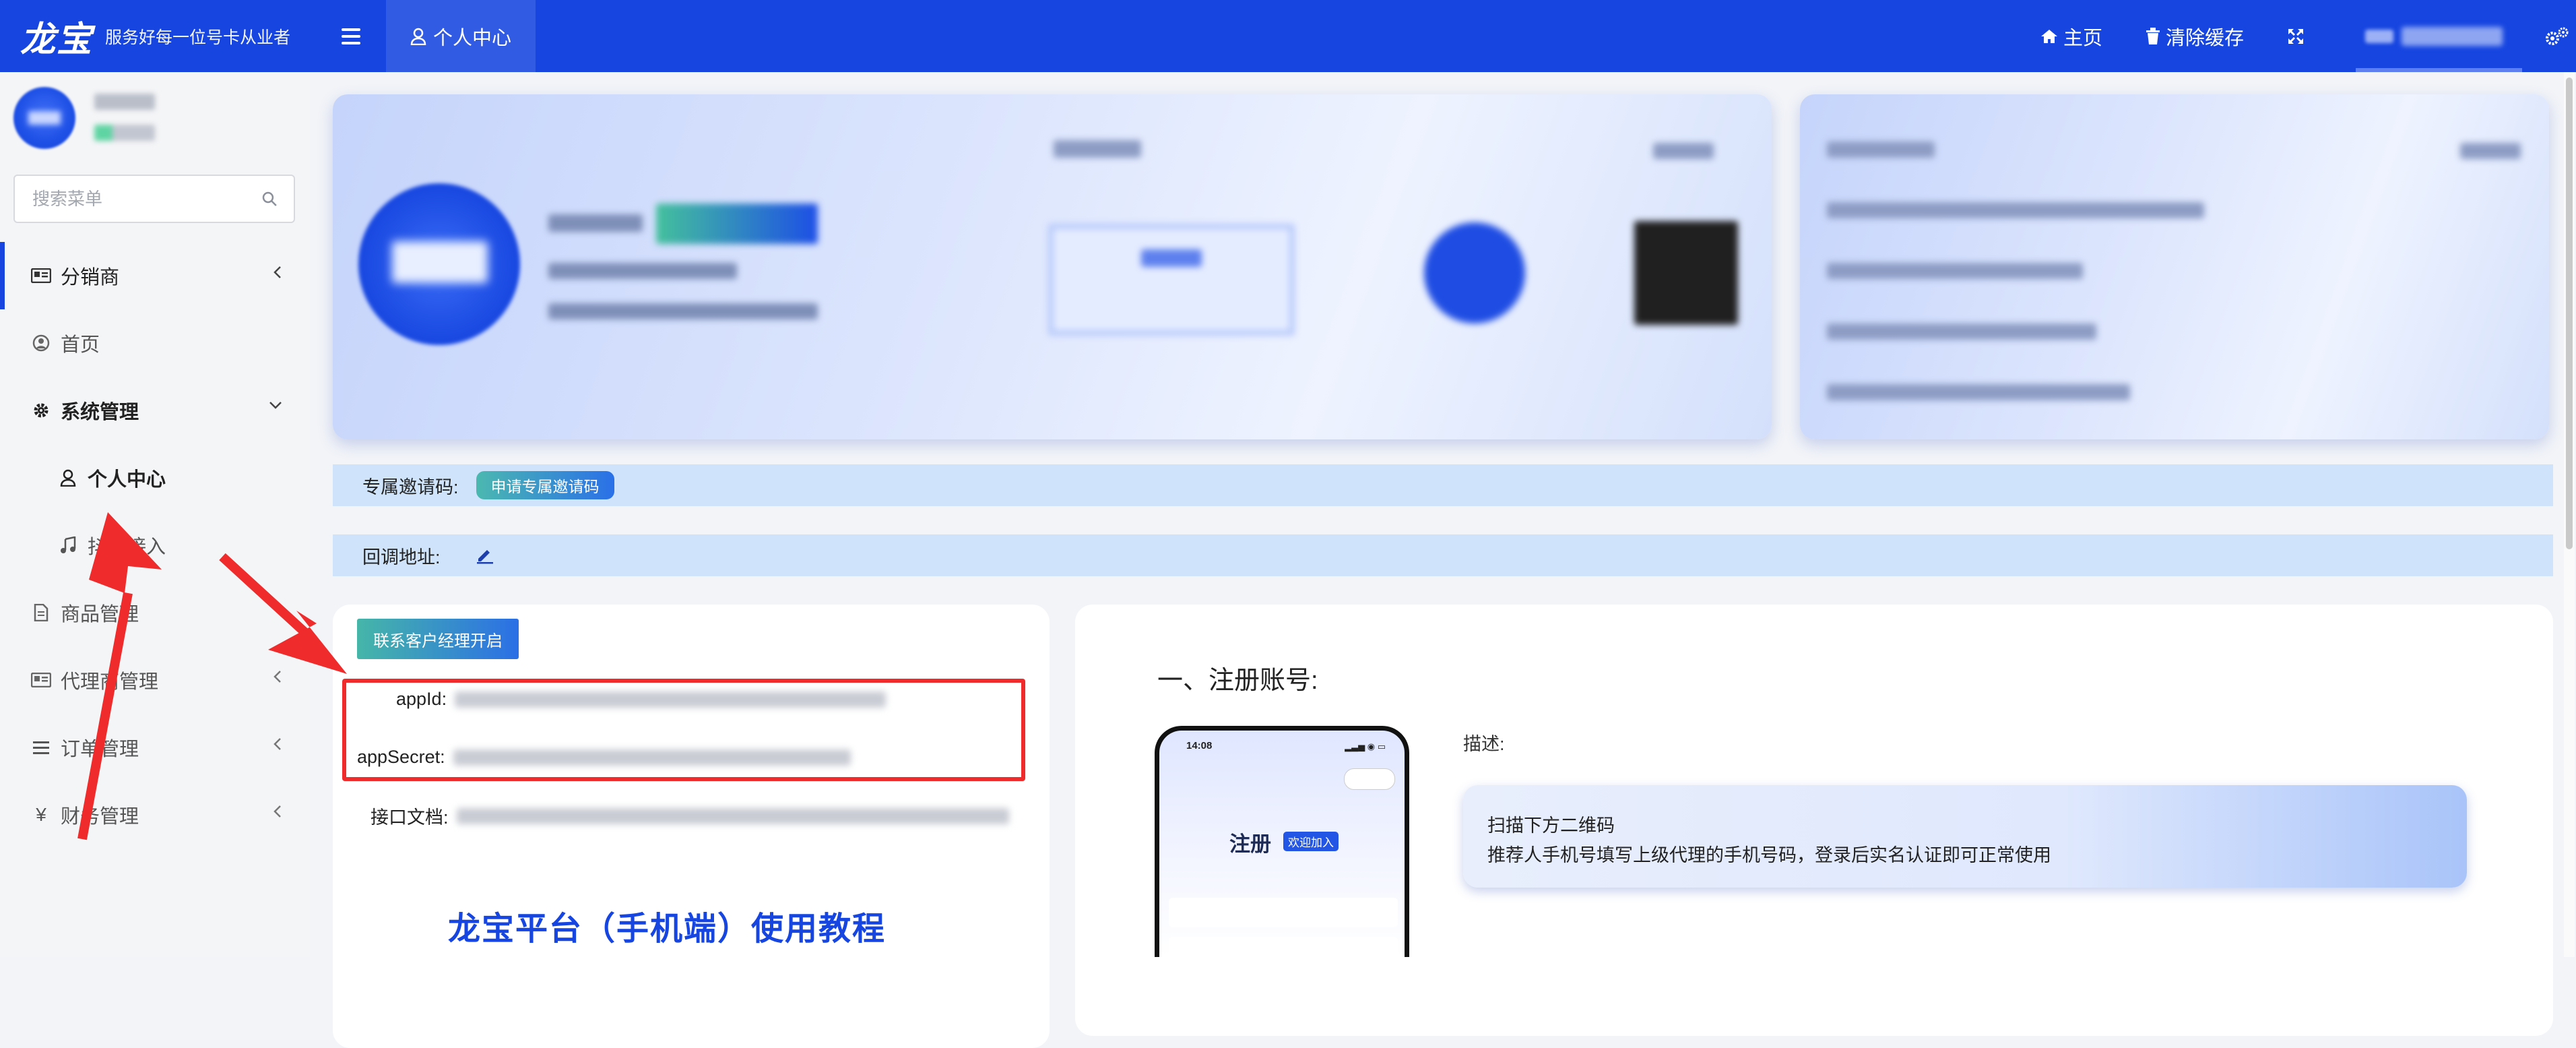 The image size is (2576, 1048). I want to click on search-input, so click(138, 199).